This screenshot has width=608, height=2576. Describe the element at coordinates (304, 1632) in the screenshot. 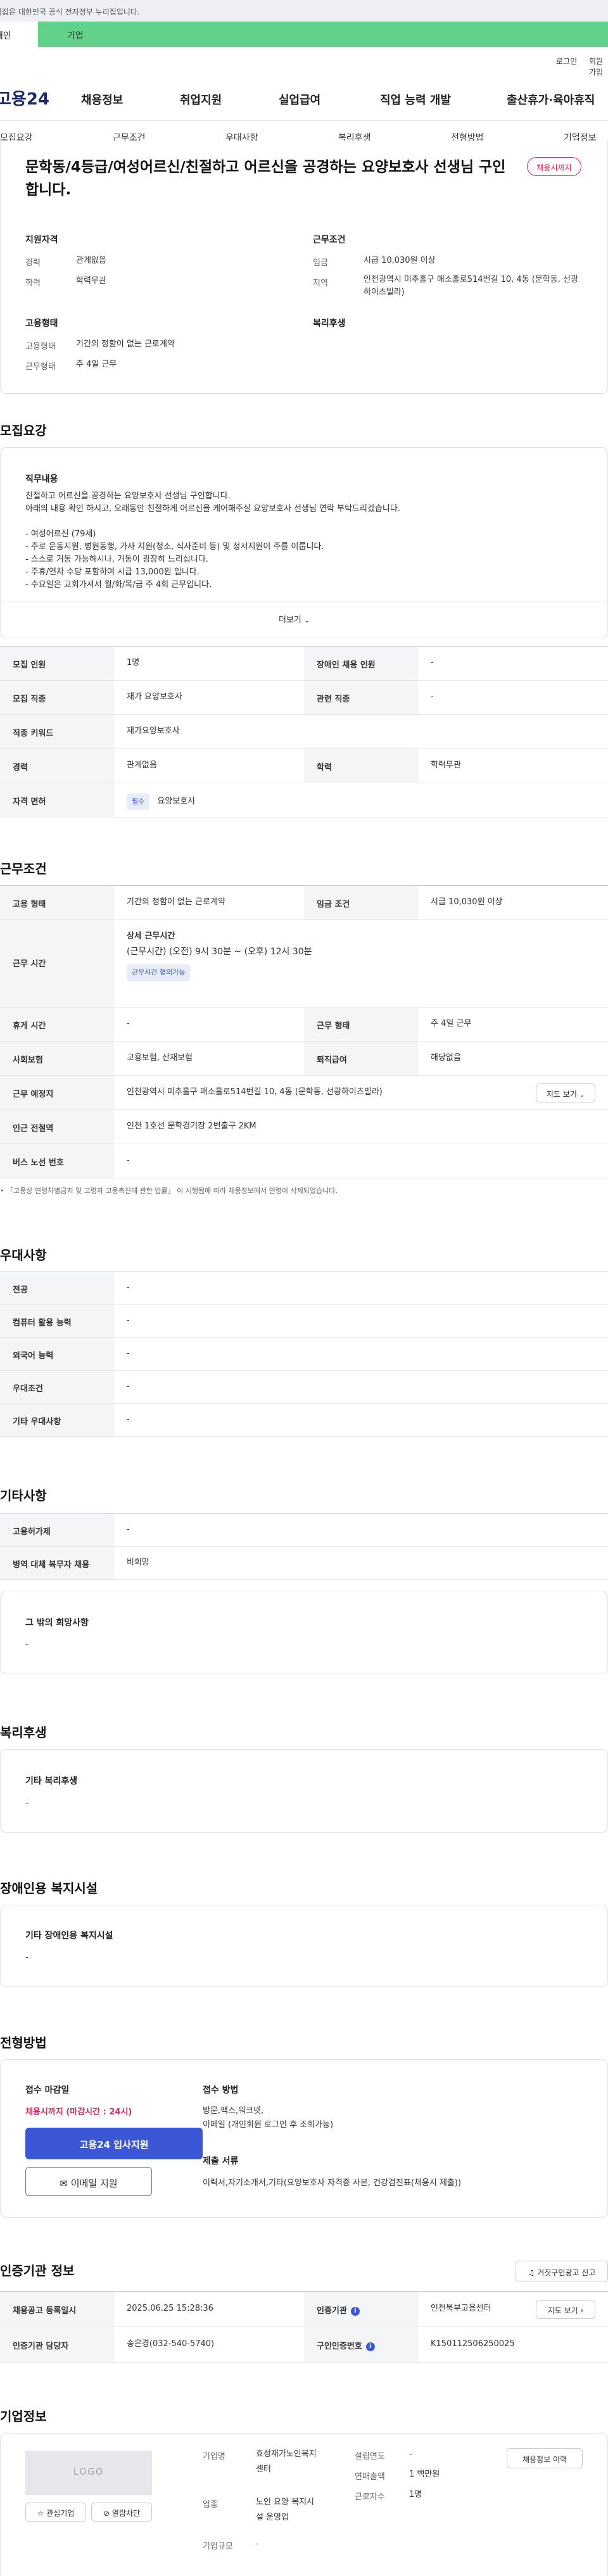

I see `other-wishes-card` at that location.